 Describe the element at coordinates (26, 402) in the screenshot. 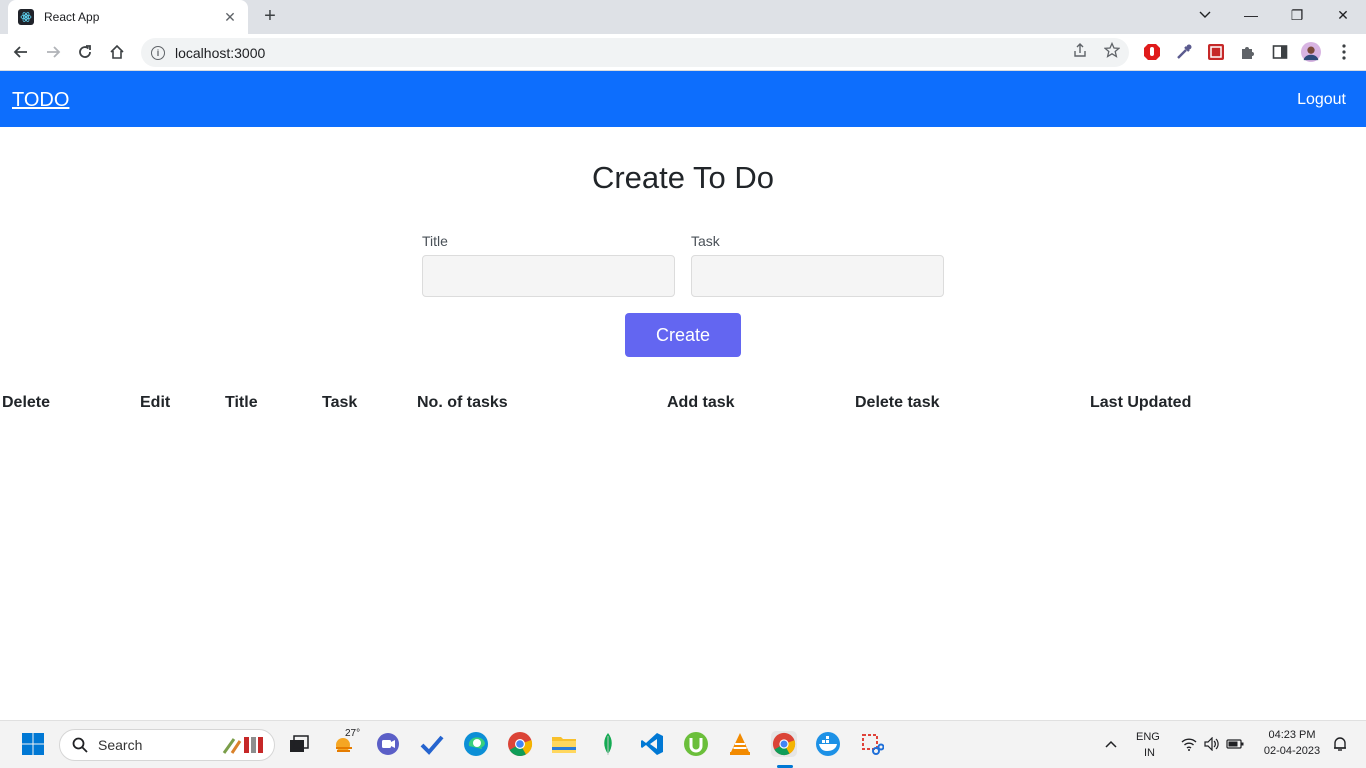

I see `column-header-delete: Delete` at that location.